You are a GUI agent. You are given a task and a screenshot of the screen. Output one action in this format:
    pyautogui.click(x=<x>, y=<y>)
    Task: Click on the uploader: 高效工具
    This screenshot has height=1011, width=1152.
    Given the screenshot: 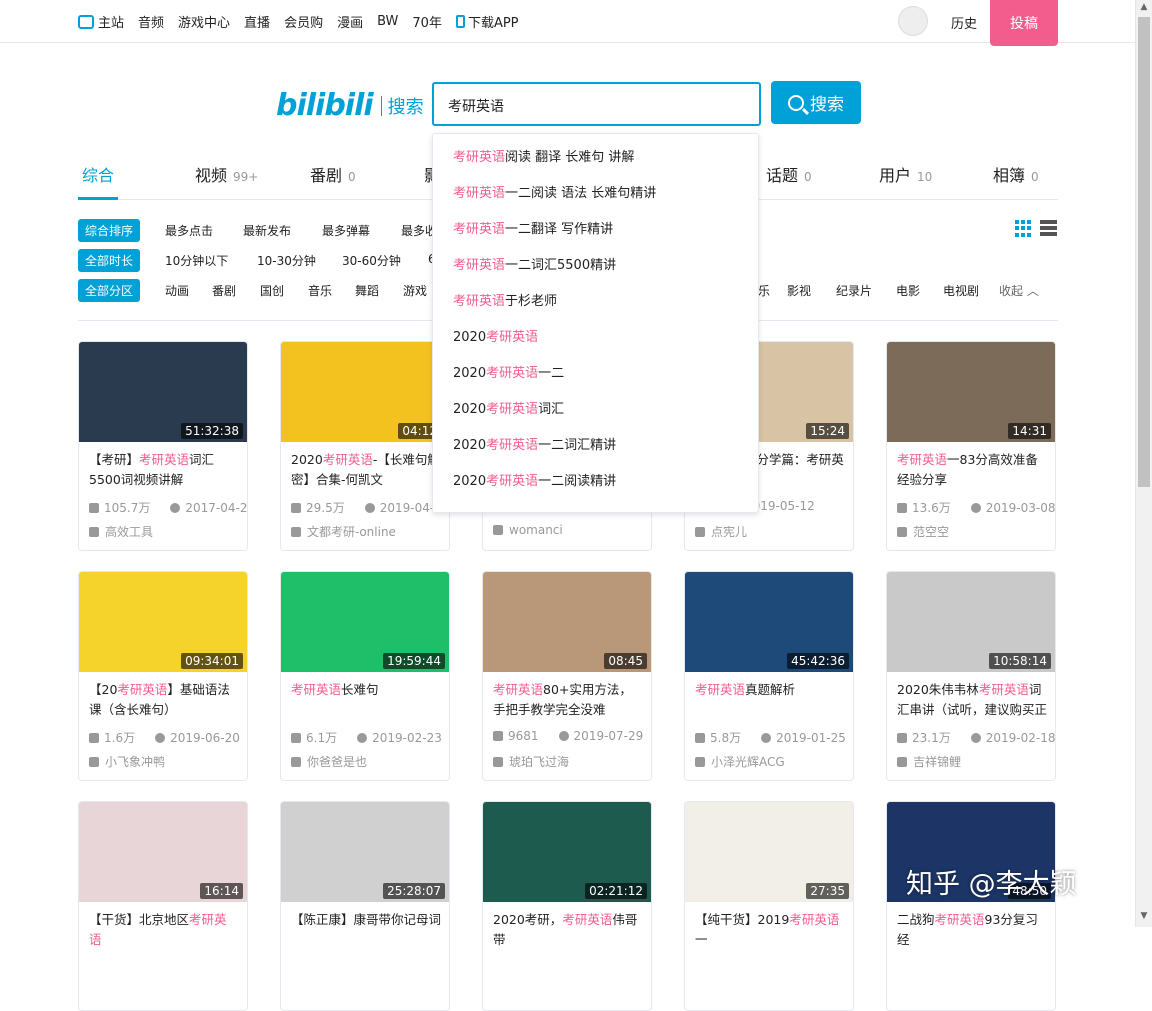 What is the action you would take?
    pyautogui.click(x=121, y=531)
    